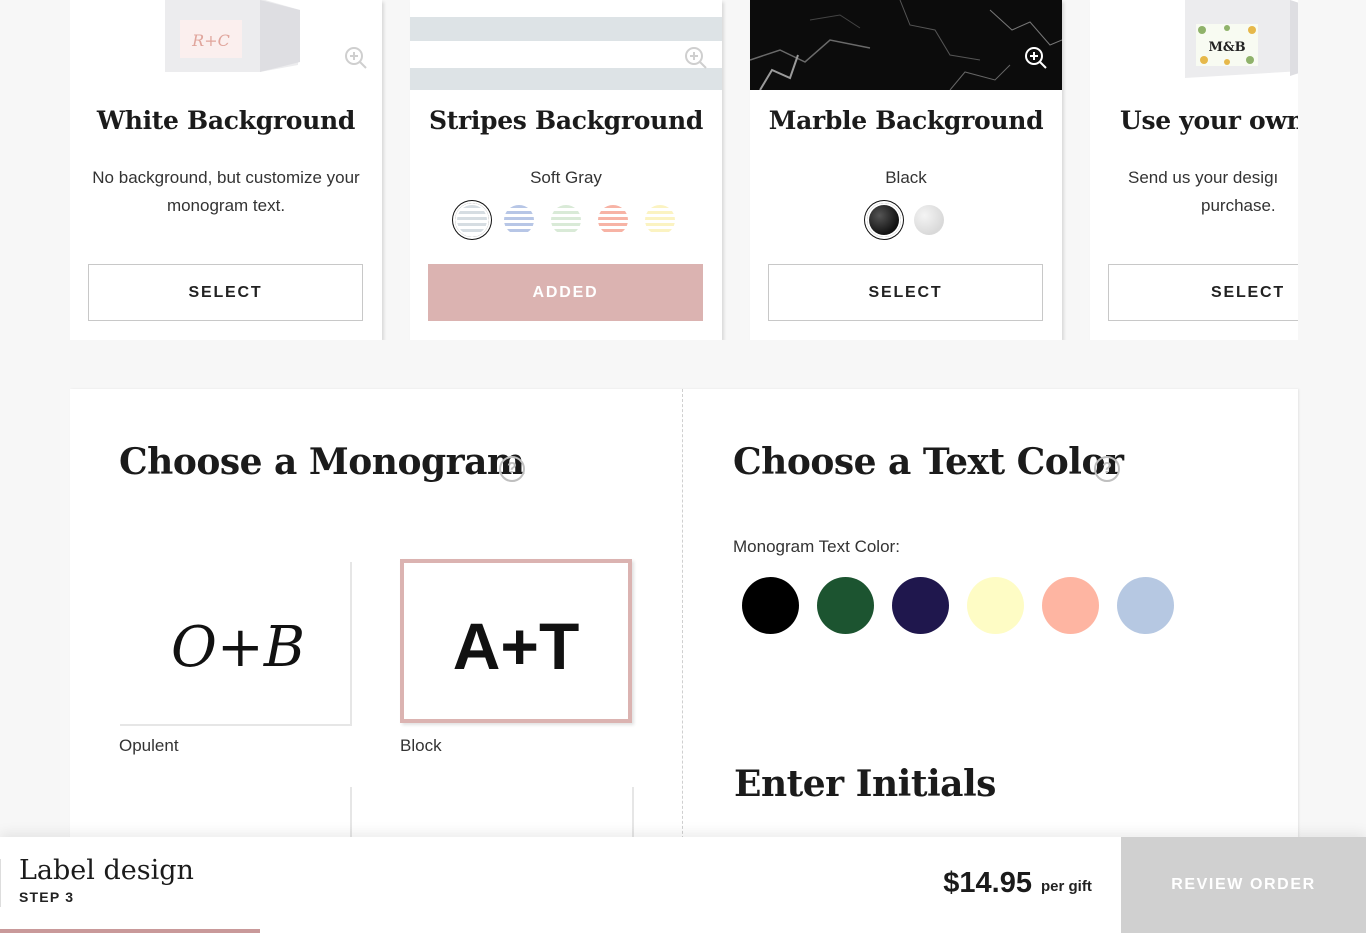 The width and height of the screenshot is (1366, 933). I want to click on swatch-blue, so click(519, 220).